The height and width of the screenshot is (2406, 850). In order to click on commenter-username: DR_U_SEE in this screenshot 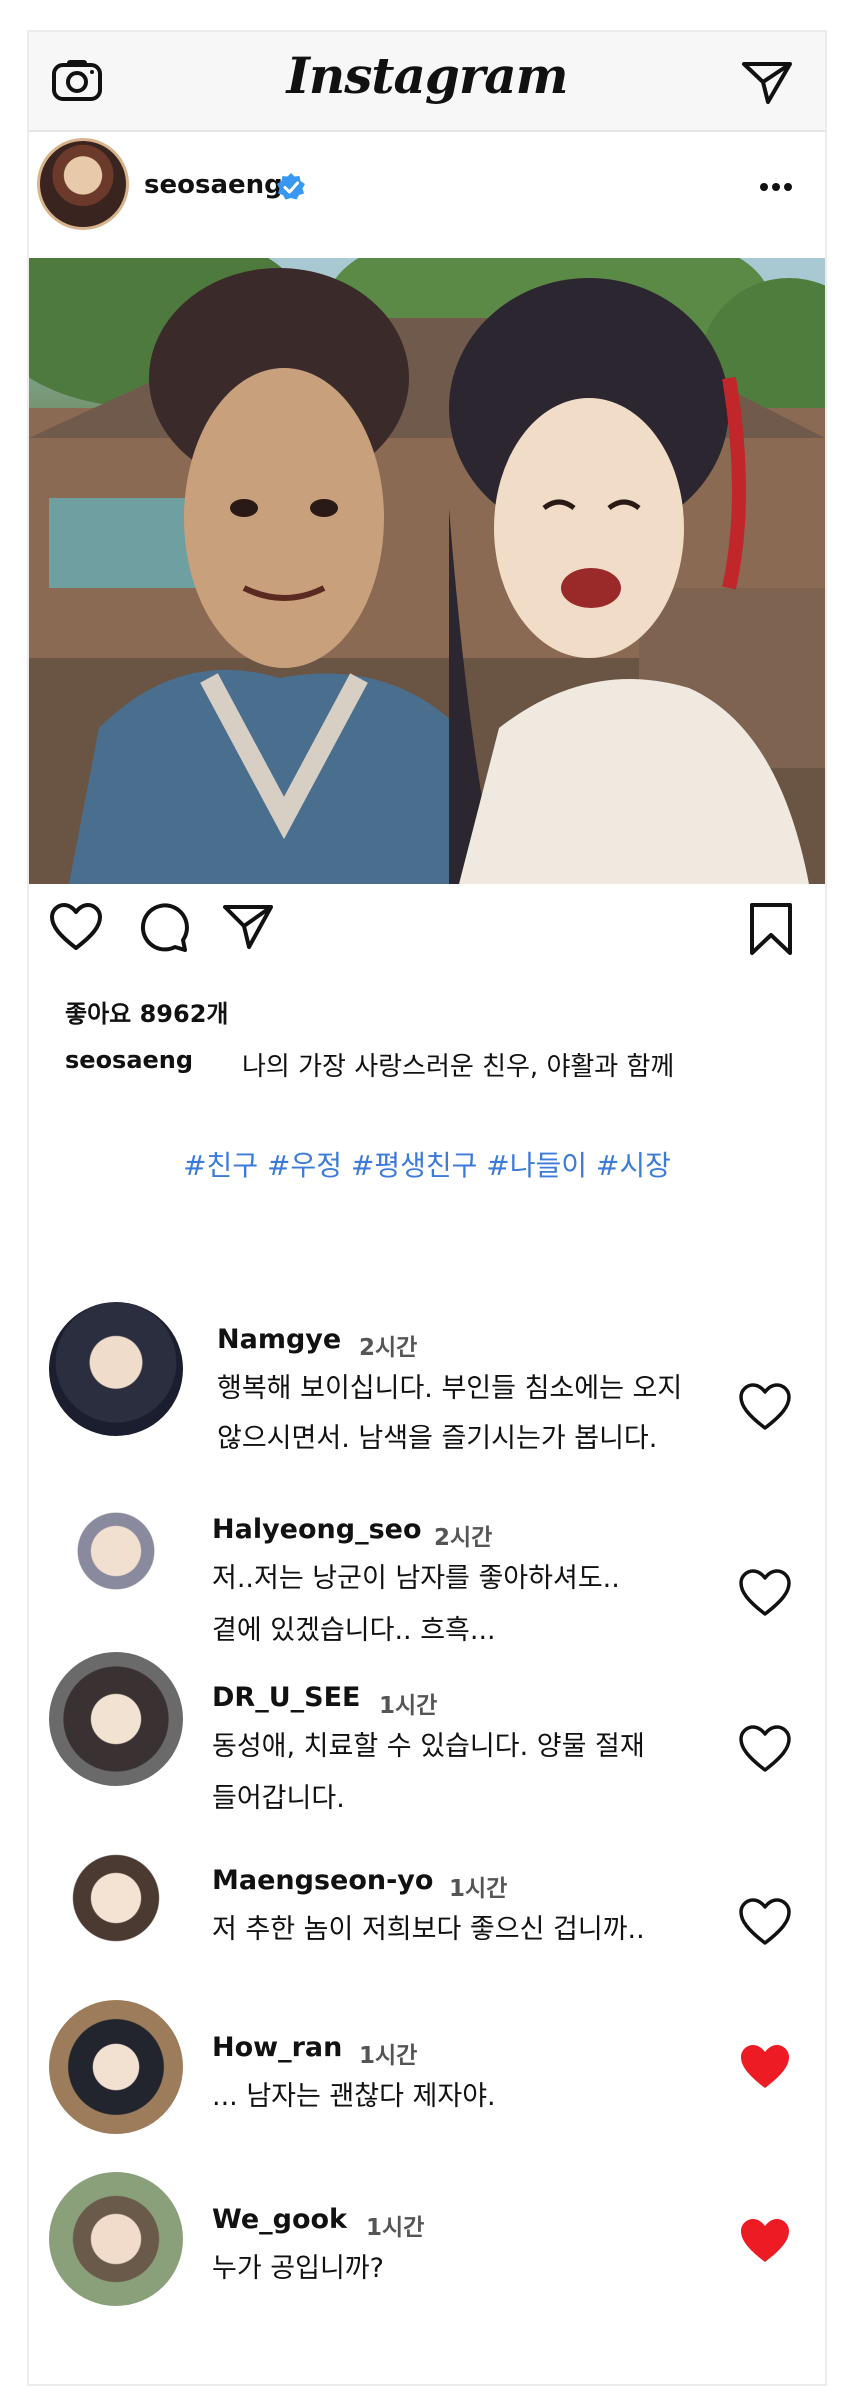, I will do `click(286, 1697)`.